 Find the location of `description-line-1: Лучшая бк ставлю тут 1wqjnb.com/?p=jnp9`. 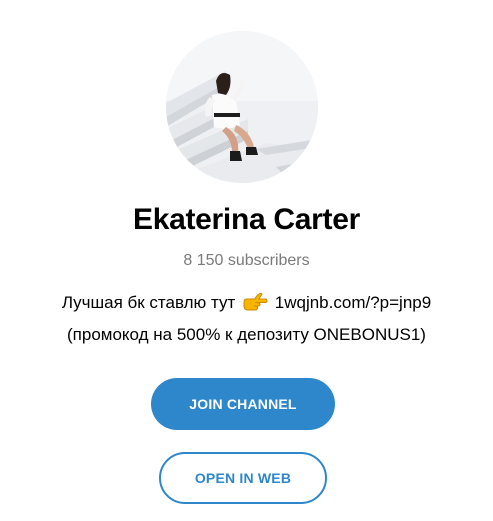

description-line-1: Лучшая бк ставлю тут 1wqjnb.com/?p=jnp9 is located at coordinates (246, 305).